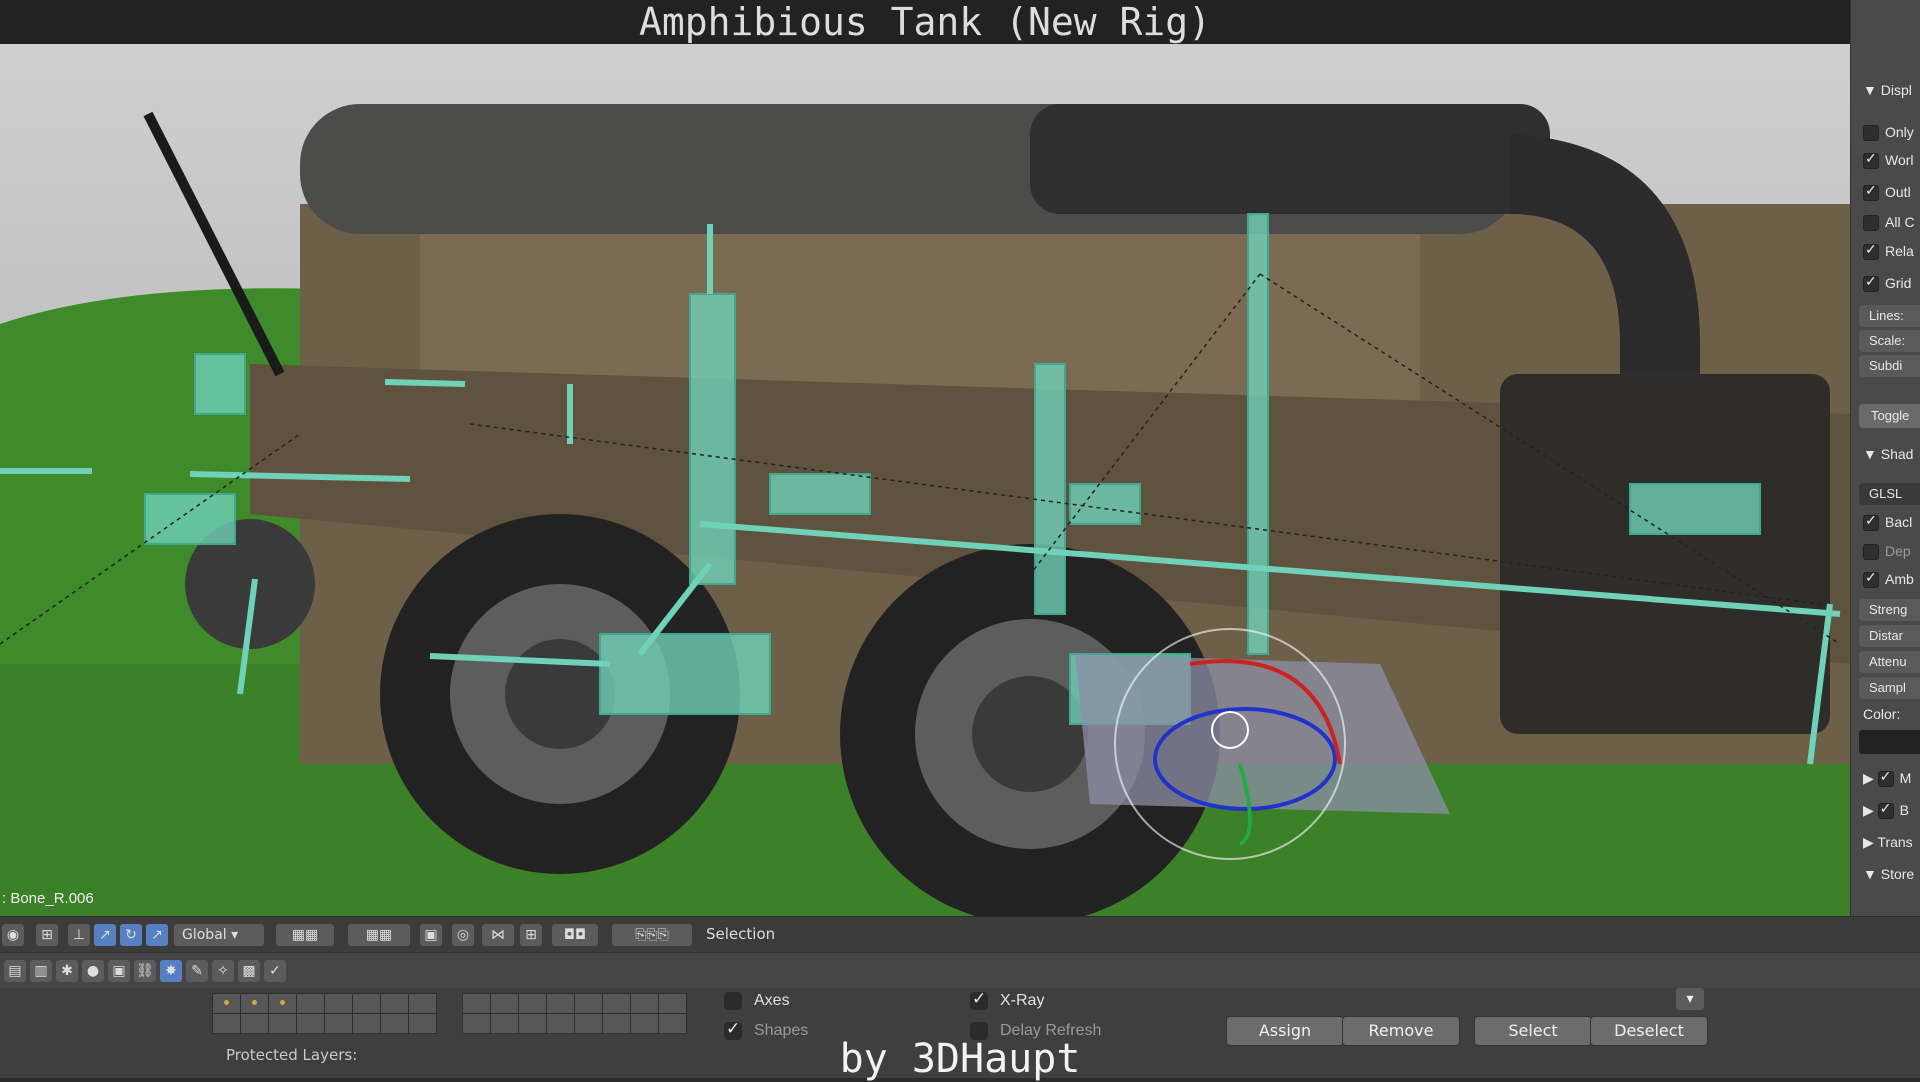  Describe the element at coordinates (1889, 688) in the screenshot. I see `samples-field: Sampl` at that location.